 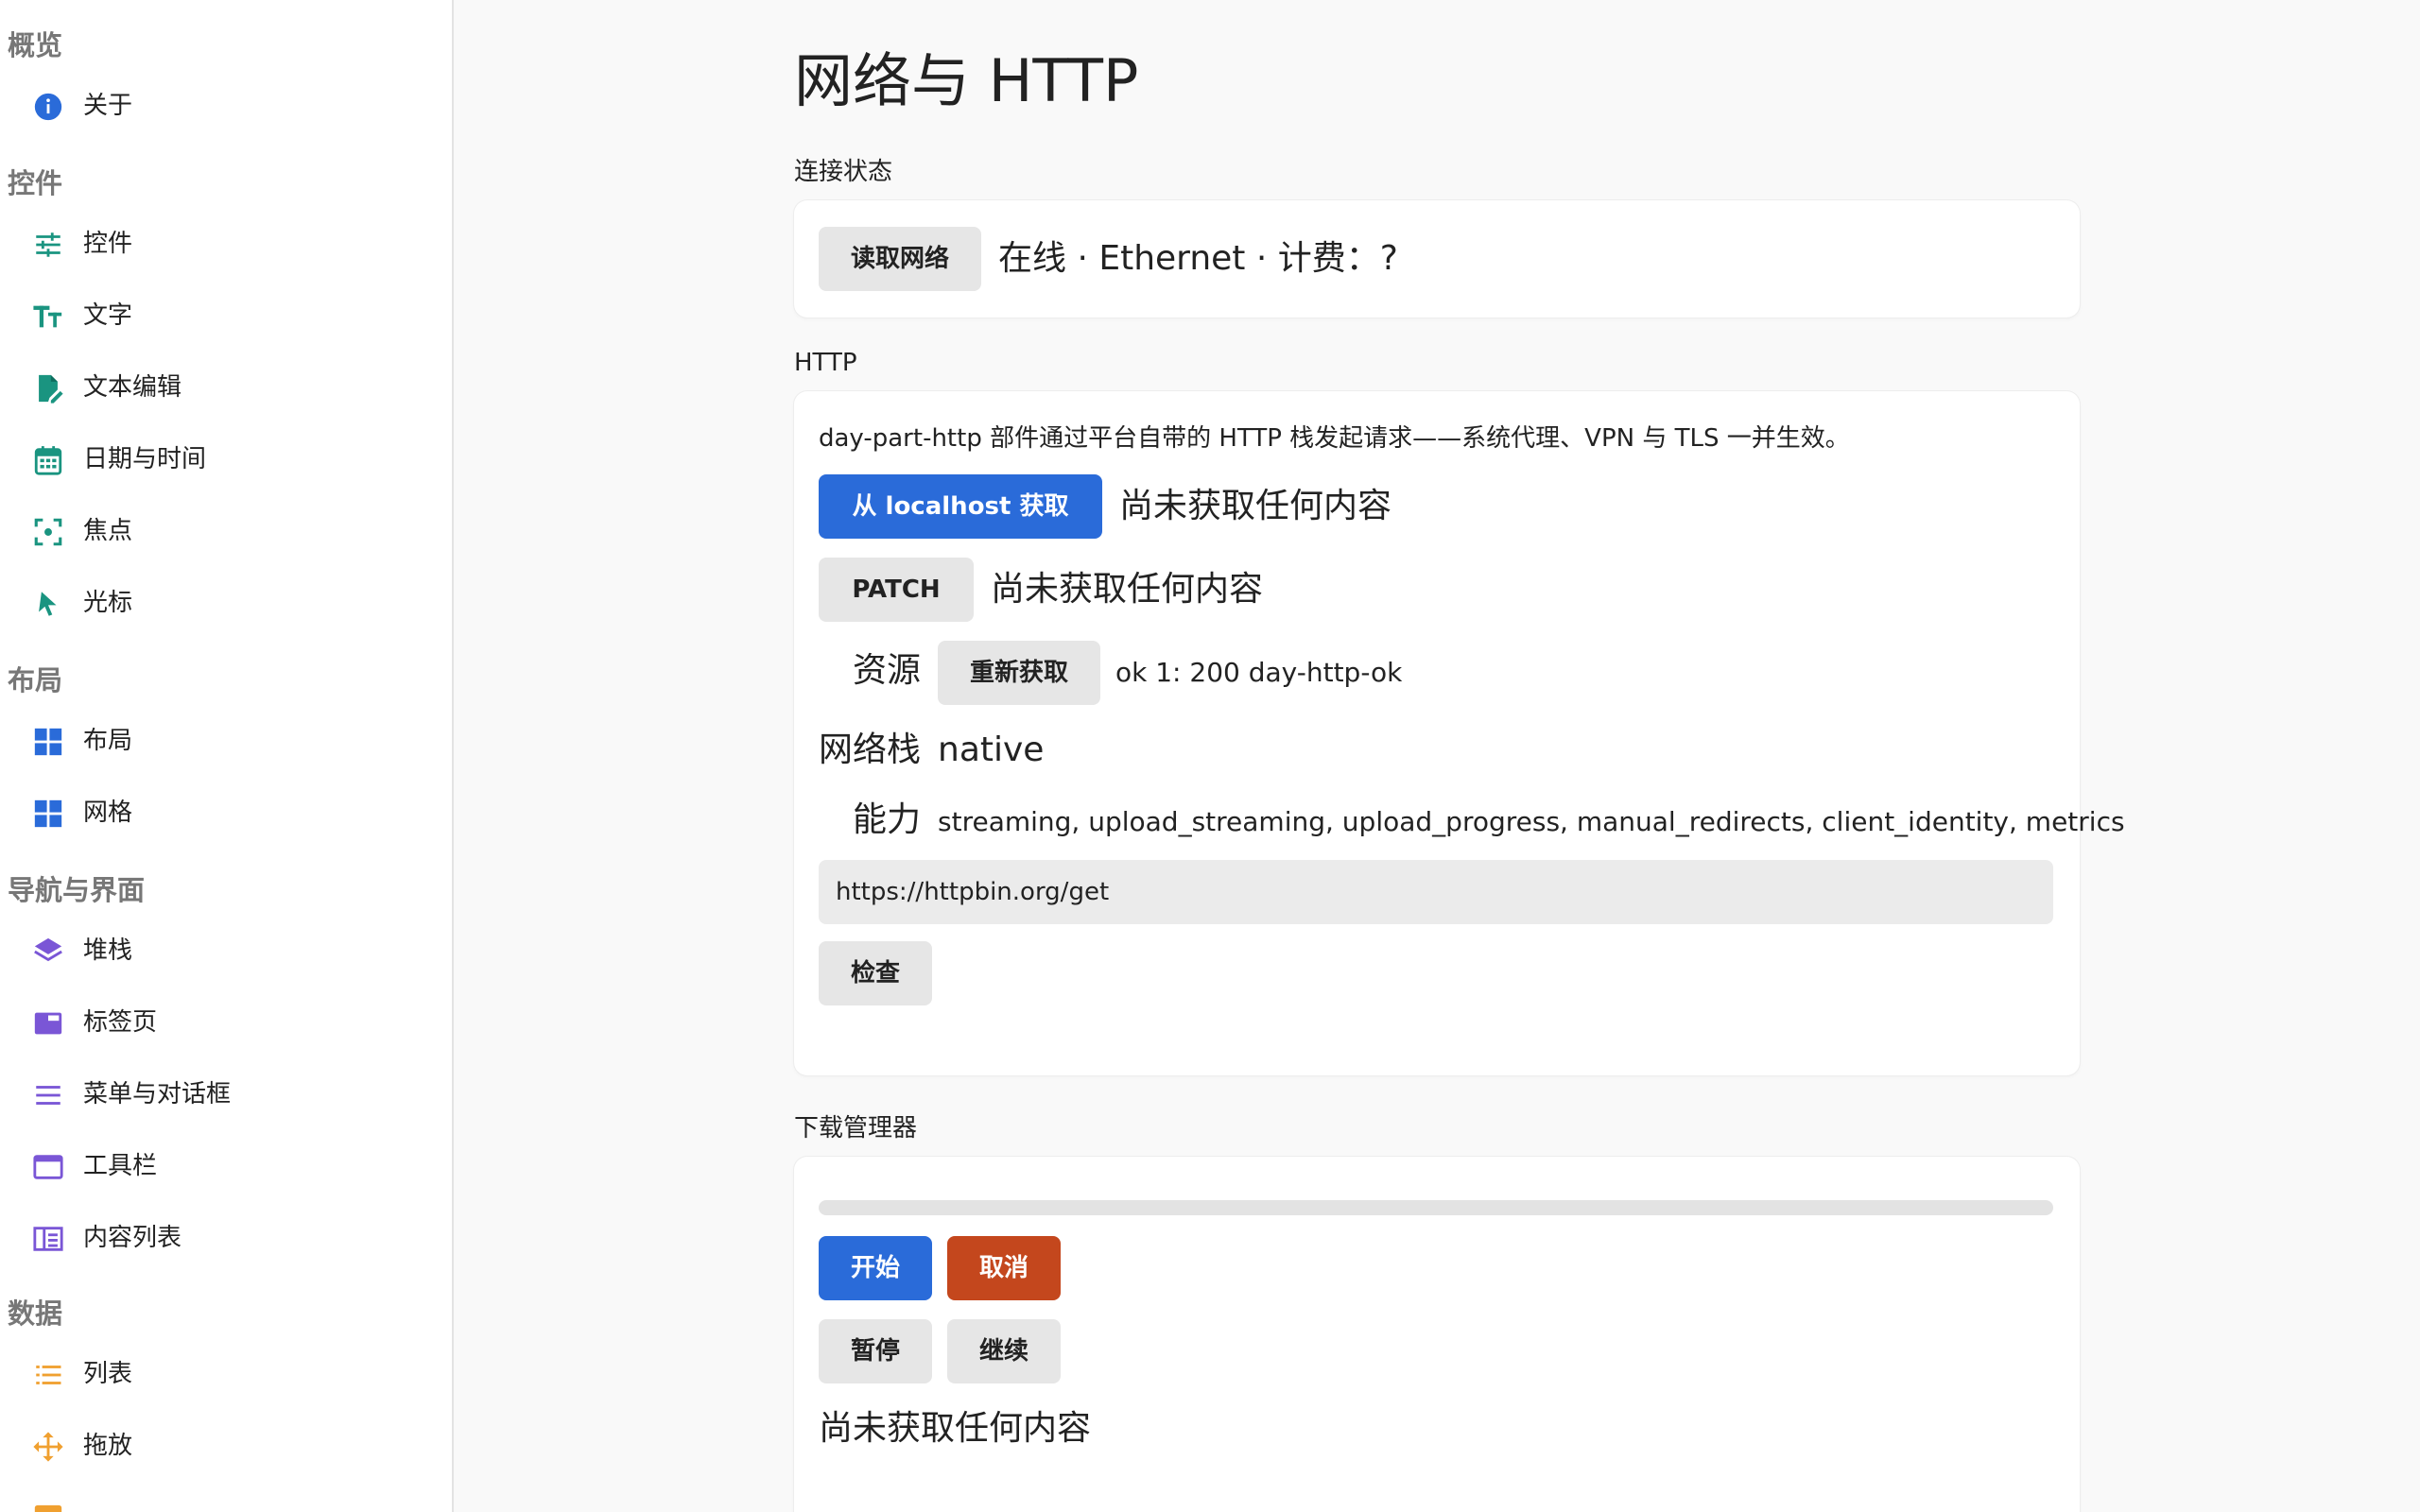 I want to click on connection-status-text: 在线 · Ethernet · 计费：?, so click(x=1198, y=258).